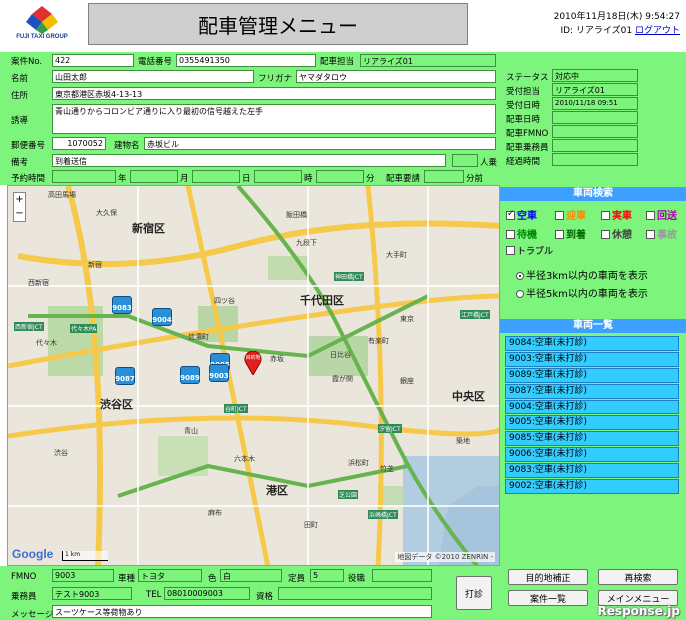 The height and width of the screenshot is (620, 686). I want to click on call-button: 打診, so click(474, 593).